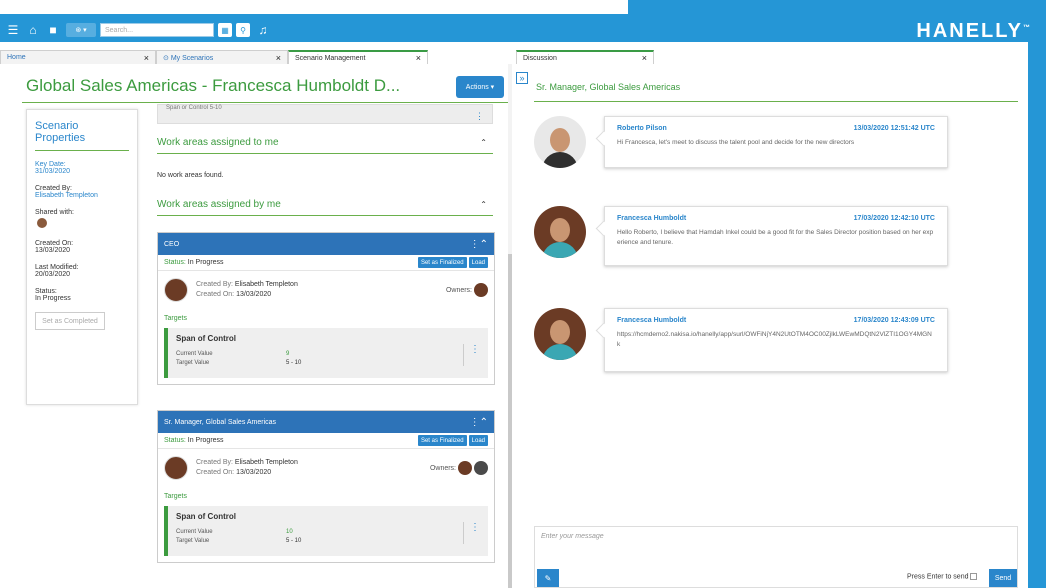 This screenshot has width=1046, height=588. Describe the element at coordinates (325, 143) in the screenshot. I see `section-assigned-to-me: Work areas assigned to me ⌃` at that location.